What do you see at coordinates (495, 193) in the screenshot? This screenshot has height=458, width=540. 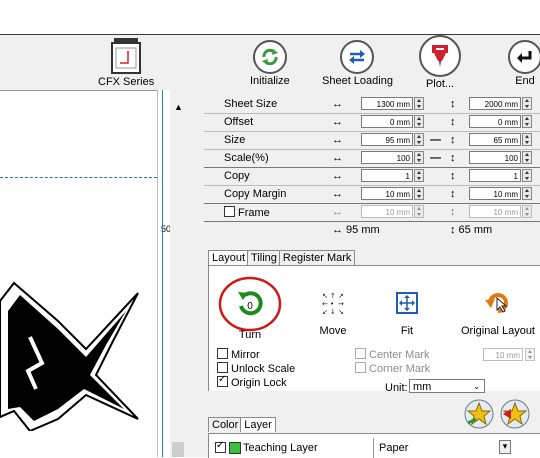 I see `copy-margin-y-field: 10 mm` at bounding box center [495, 193].